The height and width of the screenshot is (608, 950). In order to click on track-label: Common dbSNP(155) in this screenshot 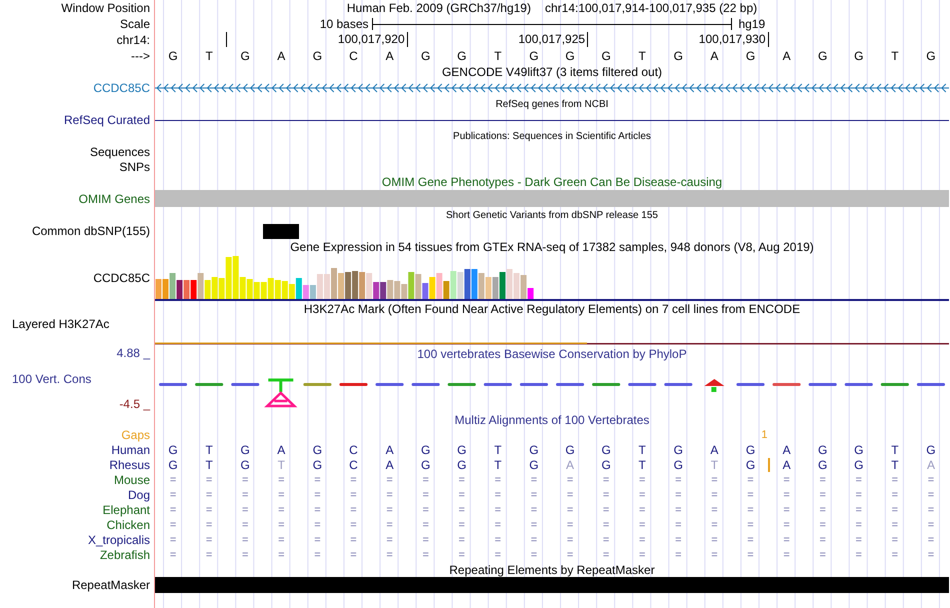, I will do `click(91, 231)`.